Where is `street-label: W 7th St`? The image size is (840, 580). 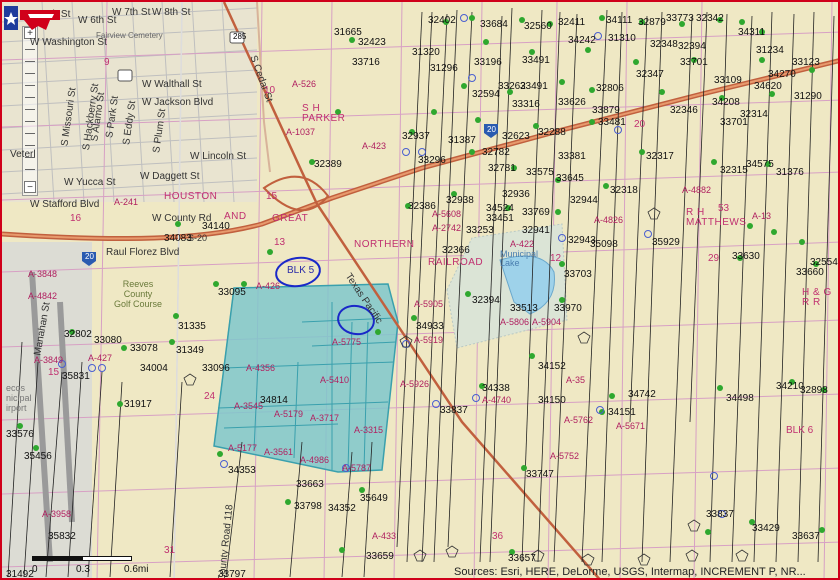
street-label: W 7th St is located at coordinates (131, 12).